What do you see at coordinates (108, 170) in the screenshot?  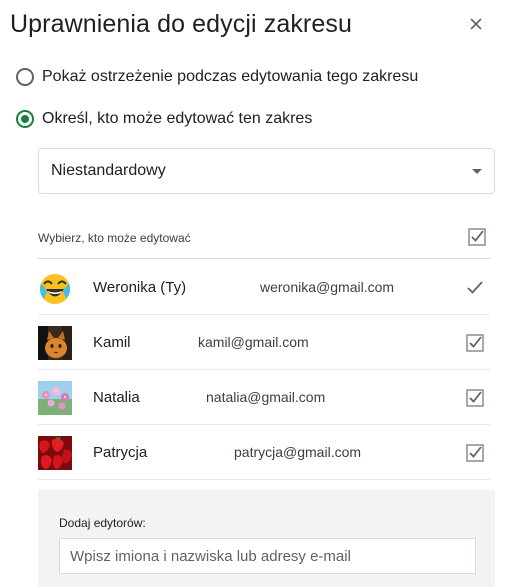 I see `select-value: Niestandardowy` at bounding box center [108, 170].